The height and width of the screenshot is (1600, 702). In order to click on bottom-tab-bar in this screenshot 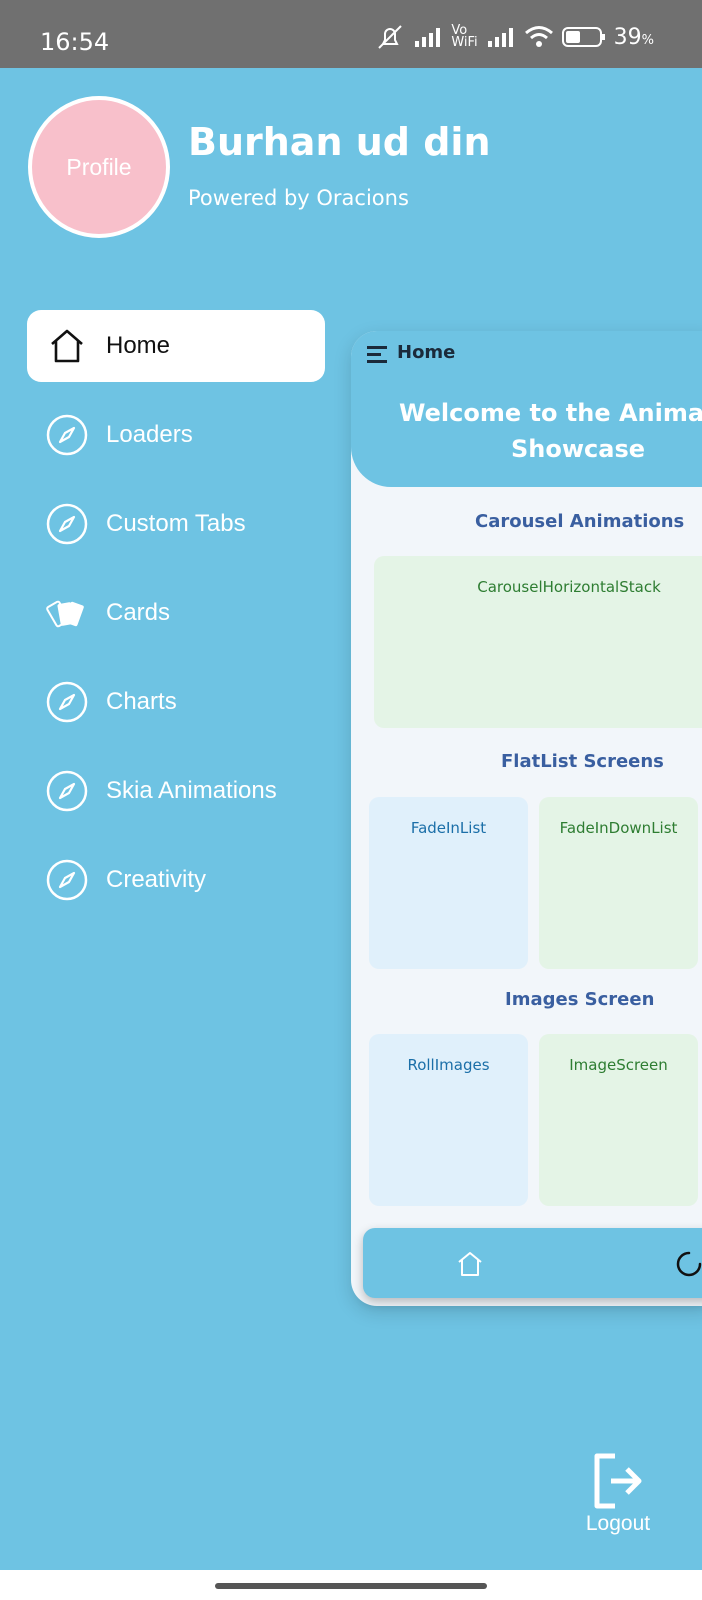, I will do `click(532, 1263)`.